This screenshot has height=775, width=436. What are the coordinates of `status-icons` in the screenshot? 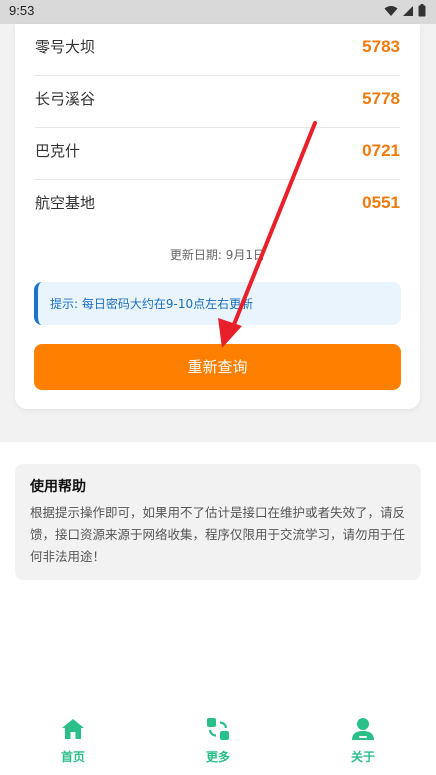 It's located at (405, 10).